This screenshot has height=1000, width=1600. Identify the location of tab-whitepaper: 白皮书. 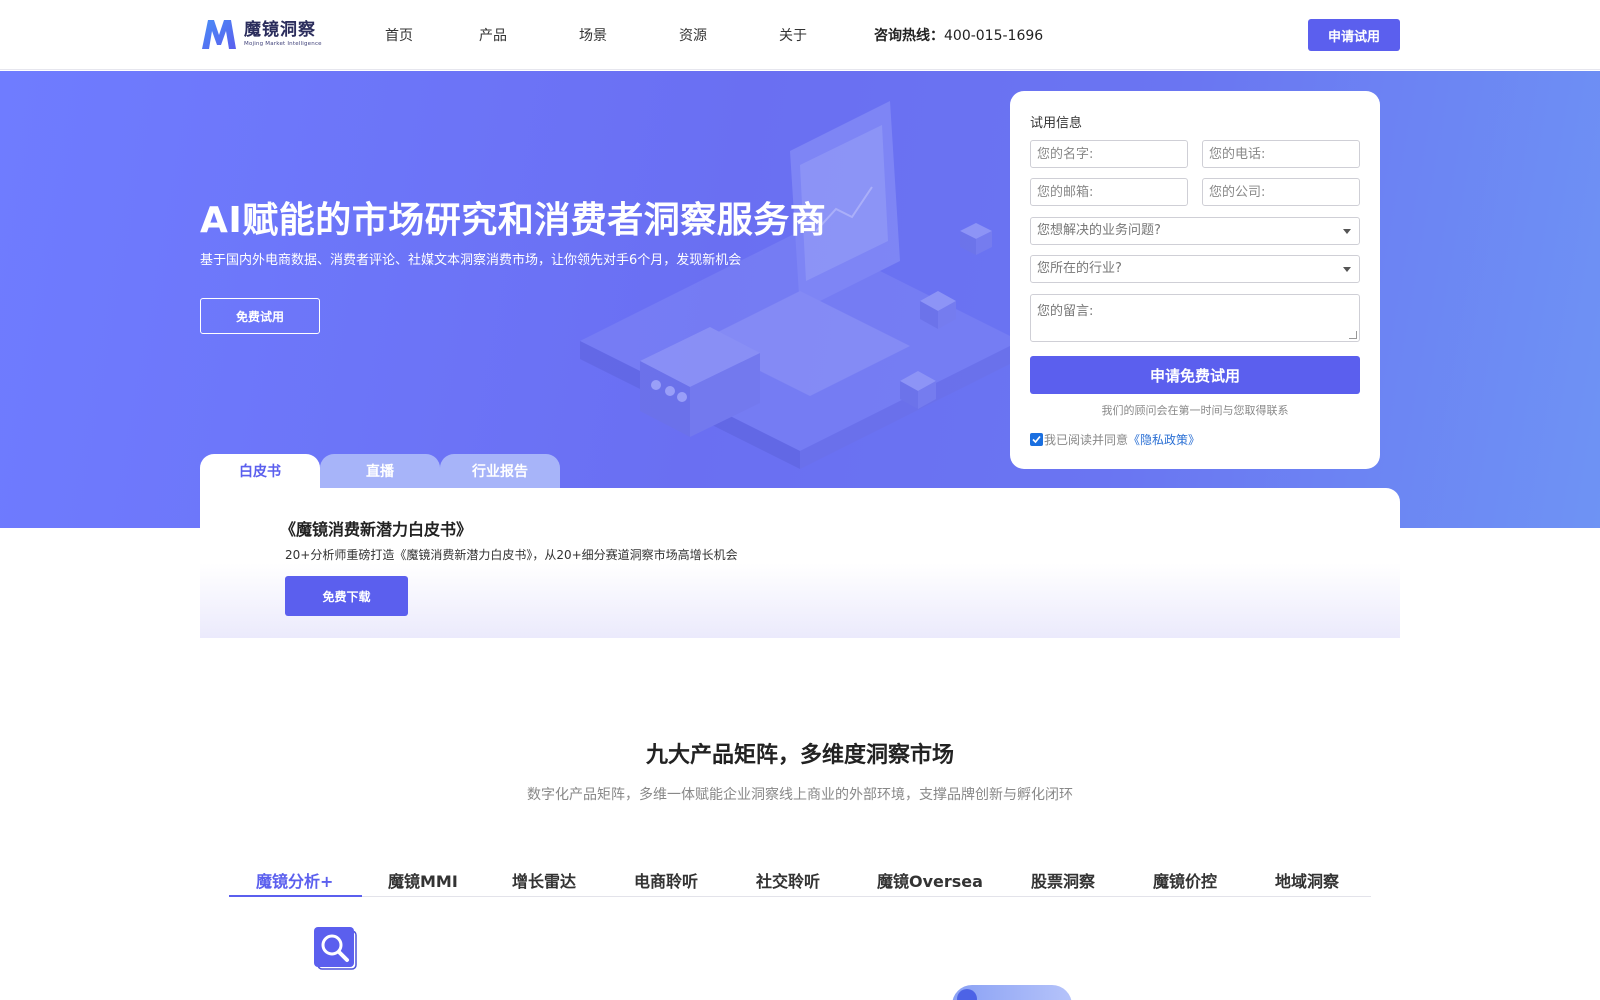
(260, 471).